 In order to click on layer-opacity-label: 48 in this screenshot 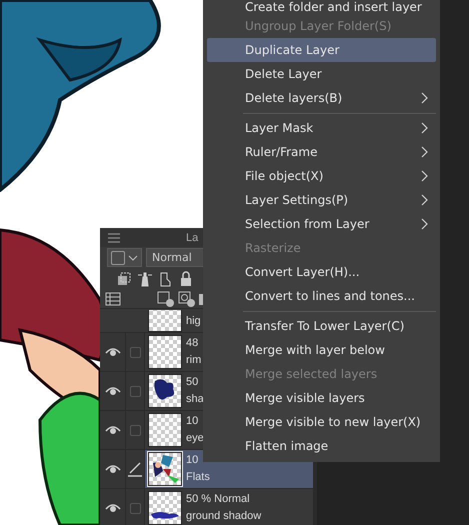, I will do `click(192, 343)`.